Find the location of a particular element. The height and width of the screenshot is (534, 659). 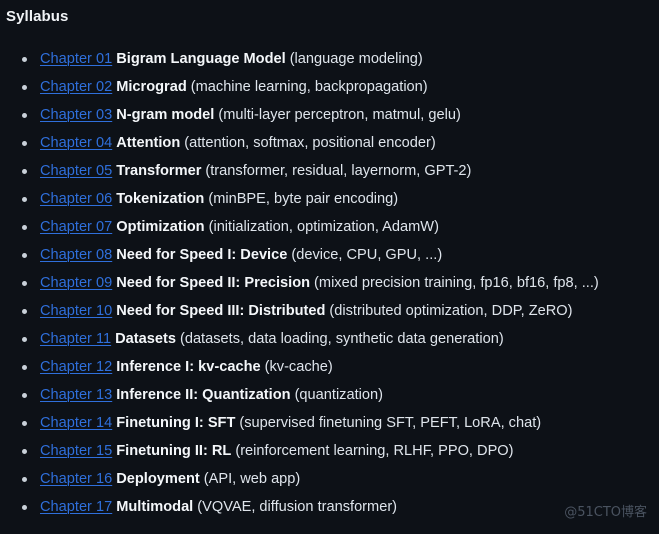

page-title: Syllabus is located at coordinates (37, 16).